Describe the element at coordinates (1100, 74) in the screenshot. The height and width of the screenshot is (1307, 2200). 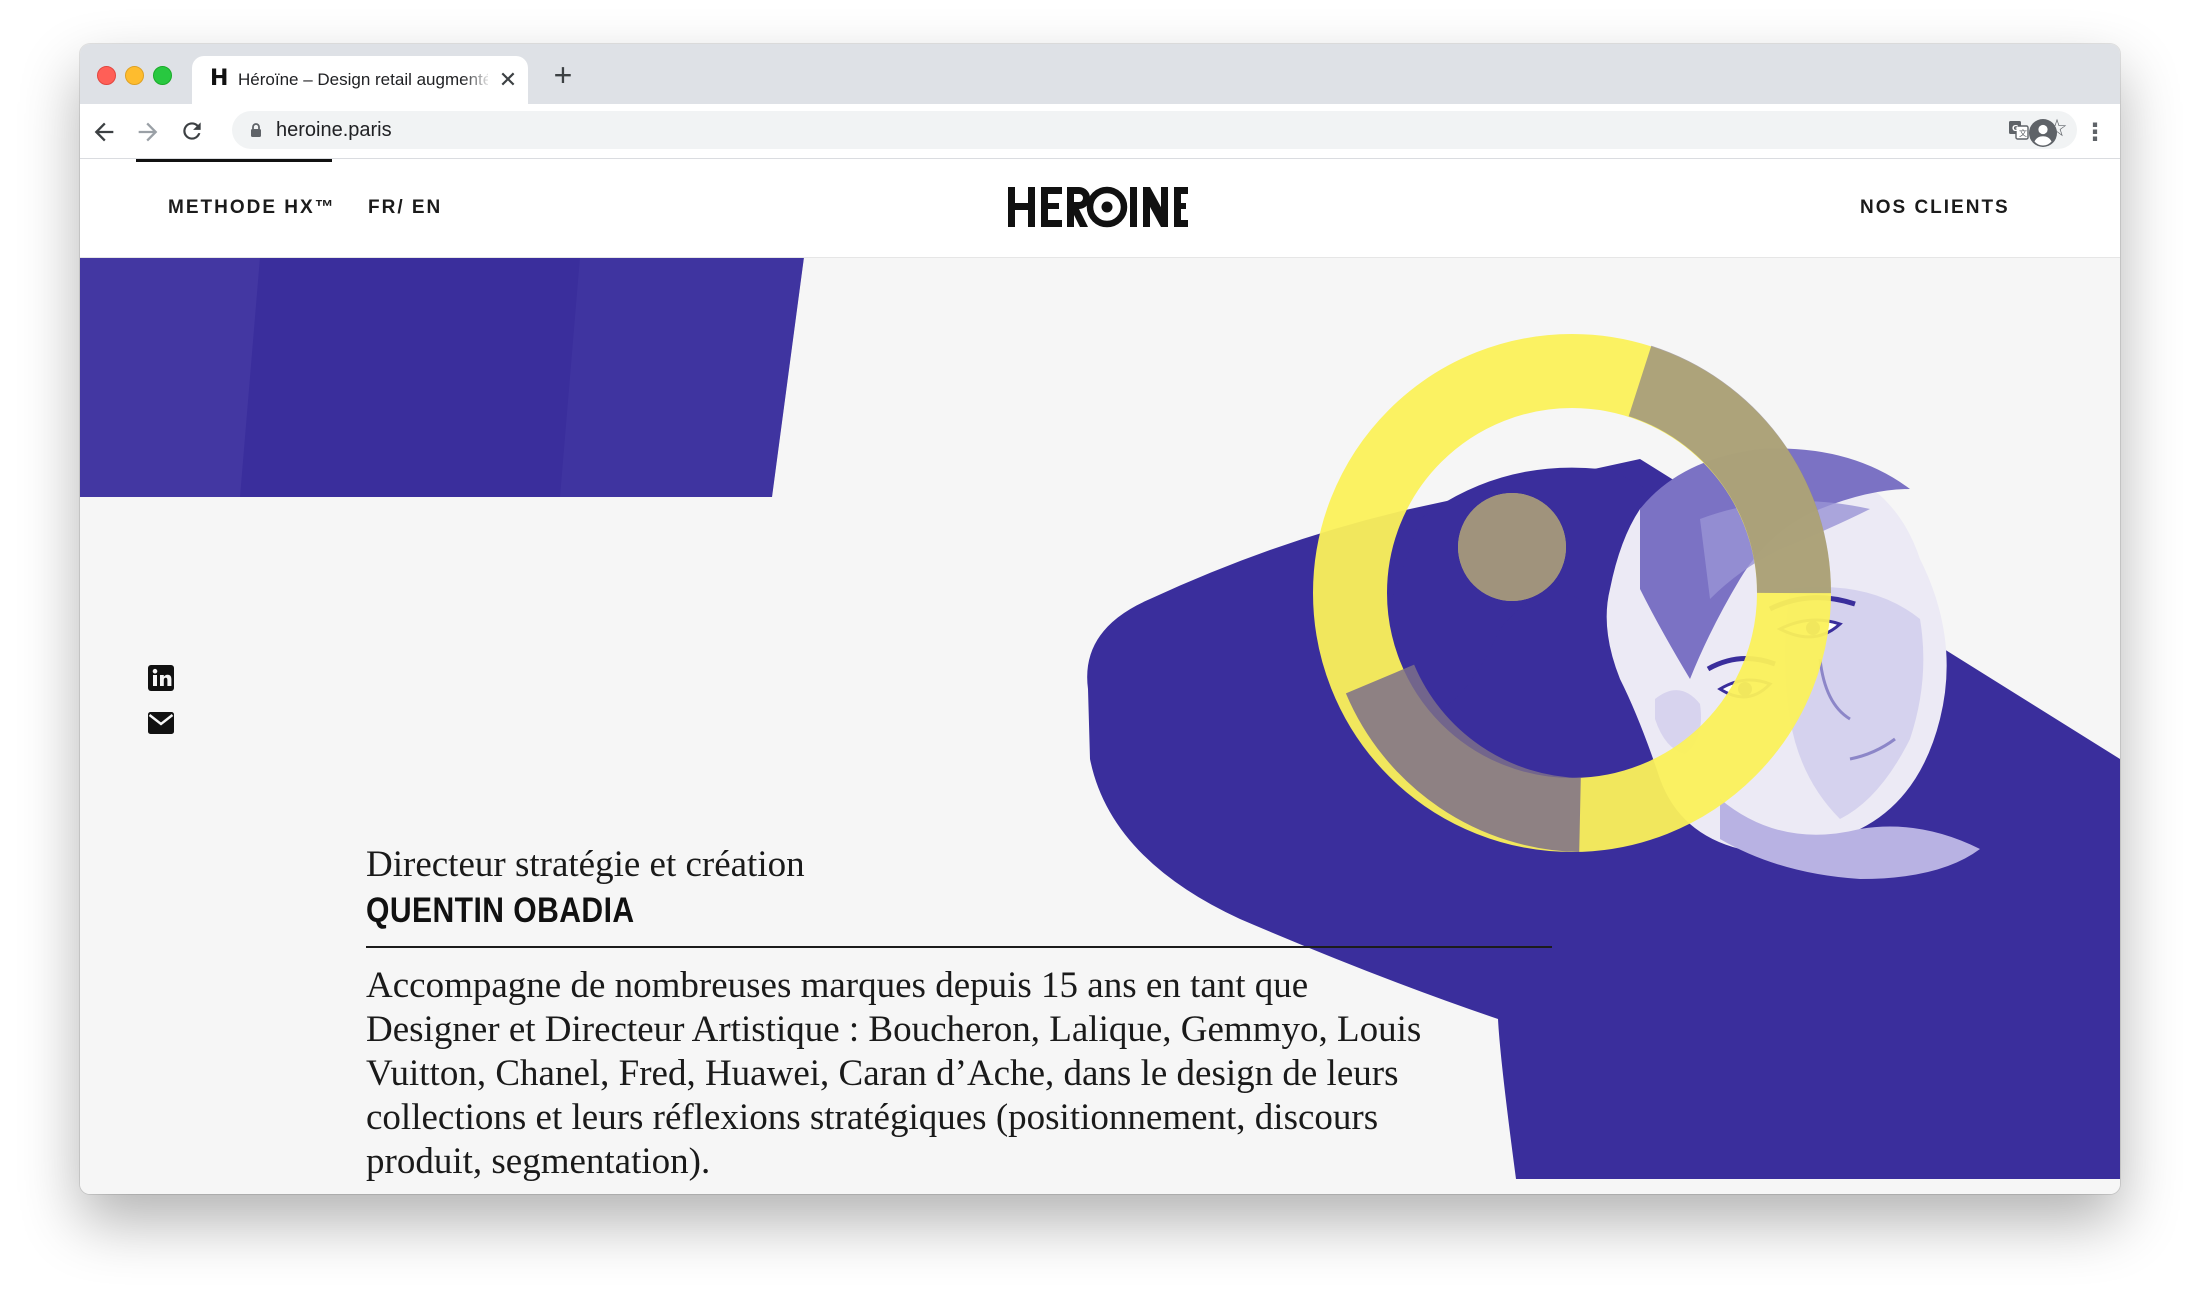
I see `tab-strip: H Héroïne – Design retail augmenté ✕ +` at that location.